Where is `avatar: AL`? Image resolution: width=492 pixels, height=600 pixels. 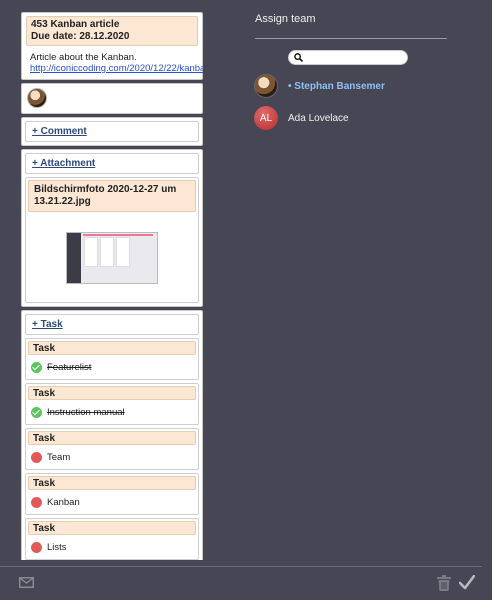 avatar: AL is located at coordinates (266, 118).